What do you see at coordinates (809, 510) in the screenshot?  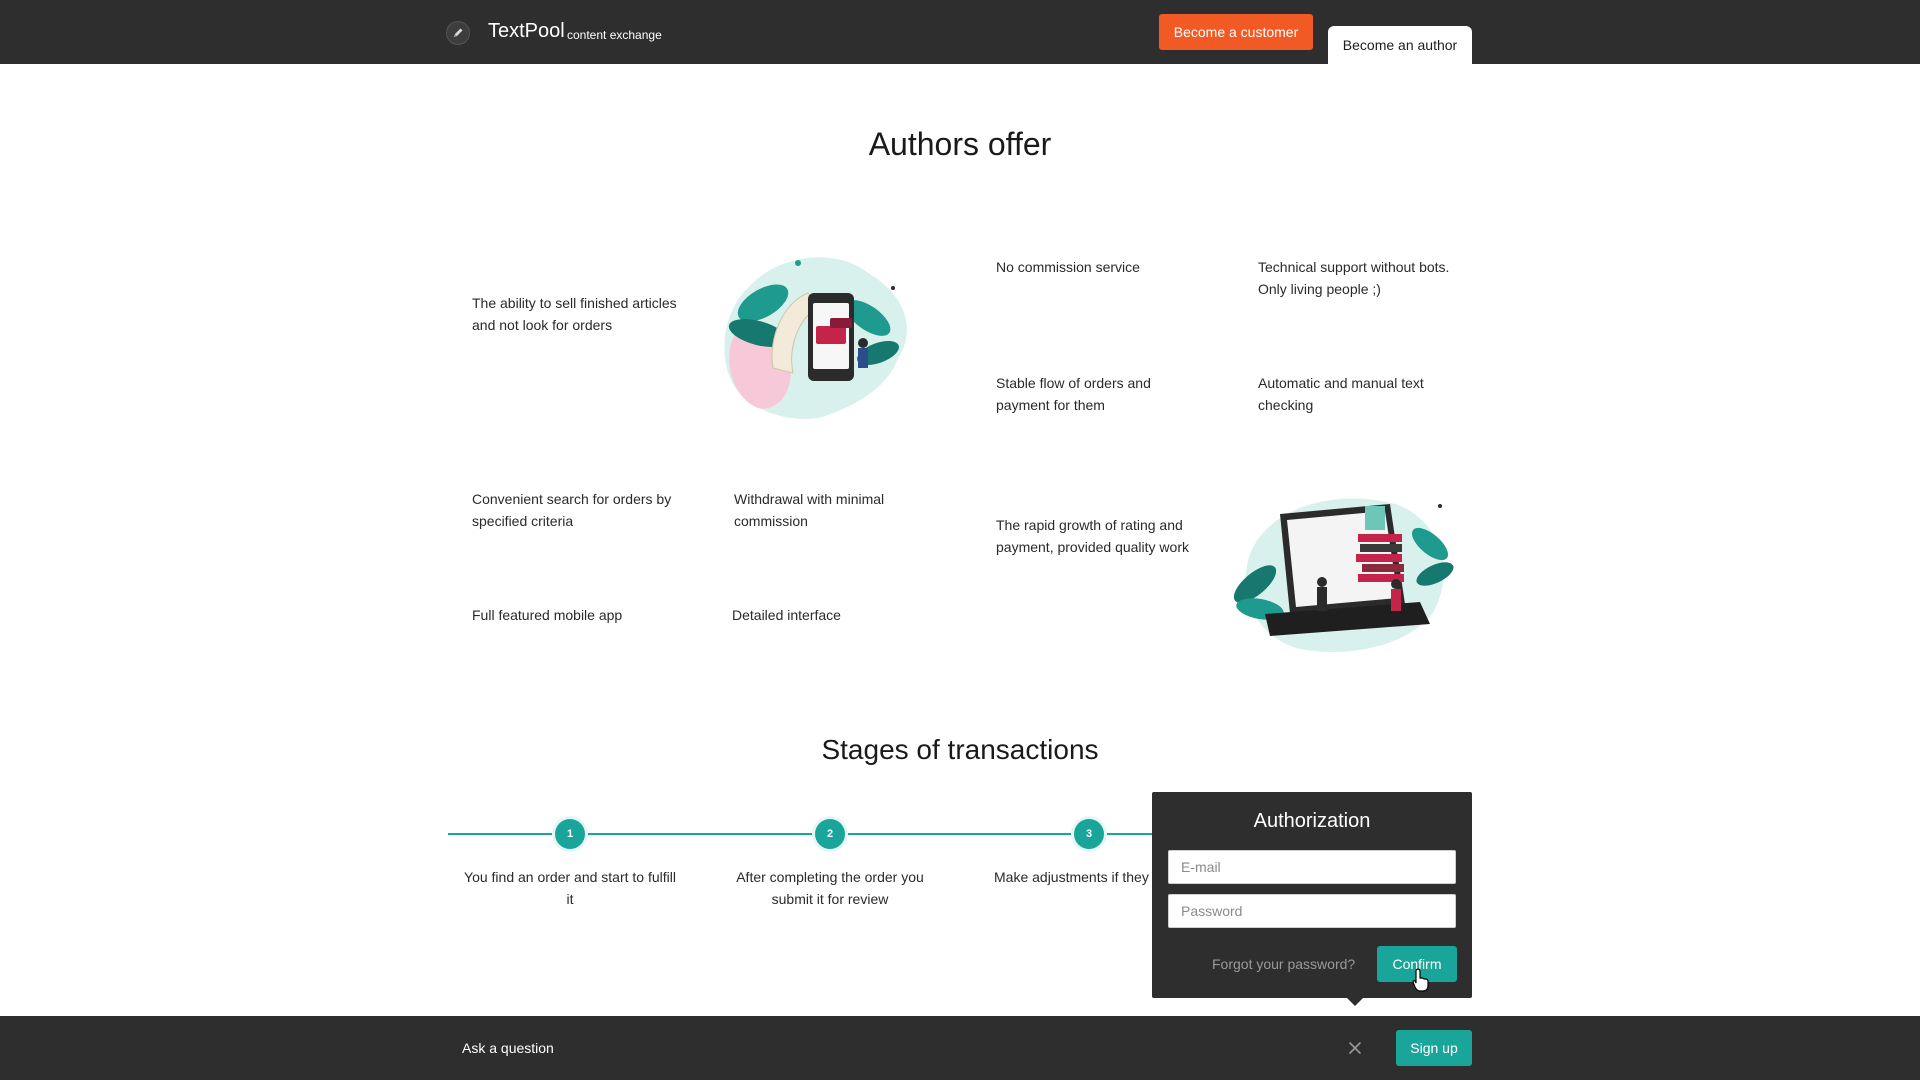 I see `feature-withdrawal: Withdrawal with minimal commission` at bounding box center [809, 510].